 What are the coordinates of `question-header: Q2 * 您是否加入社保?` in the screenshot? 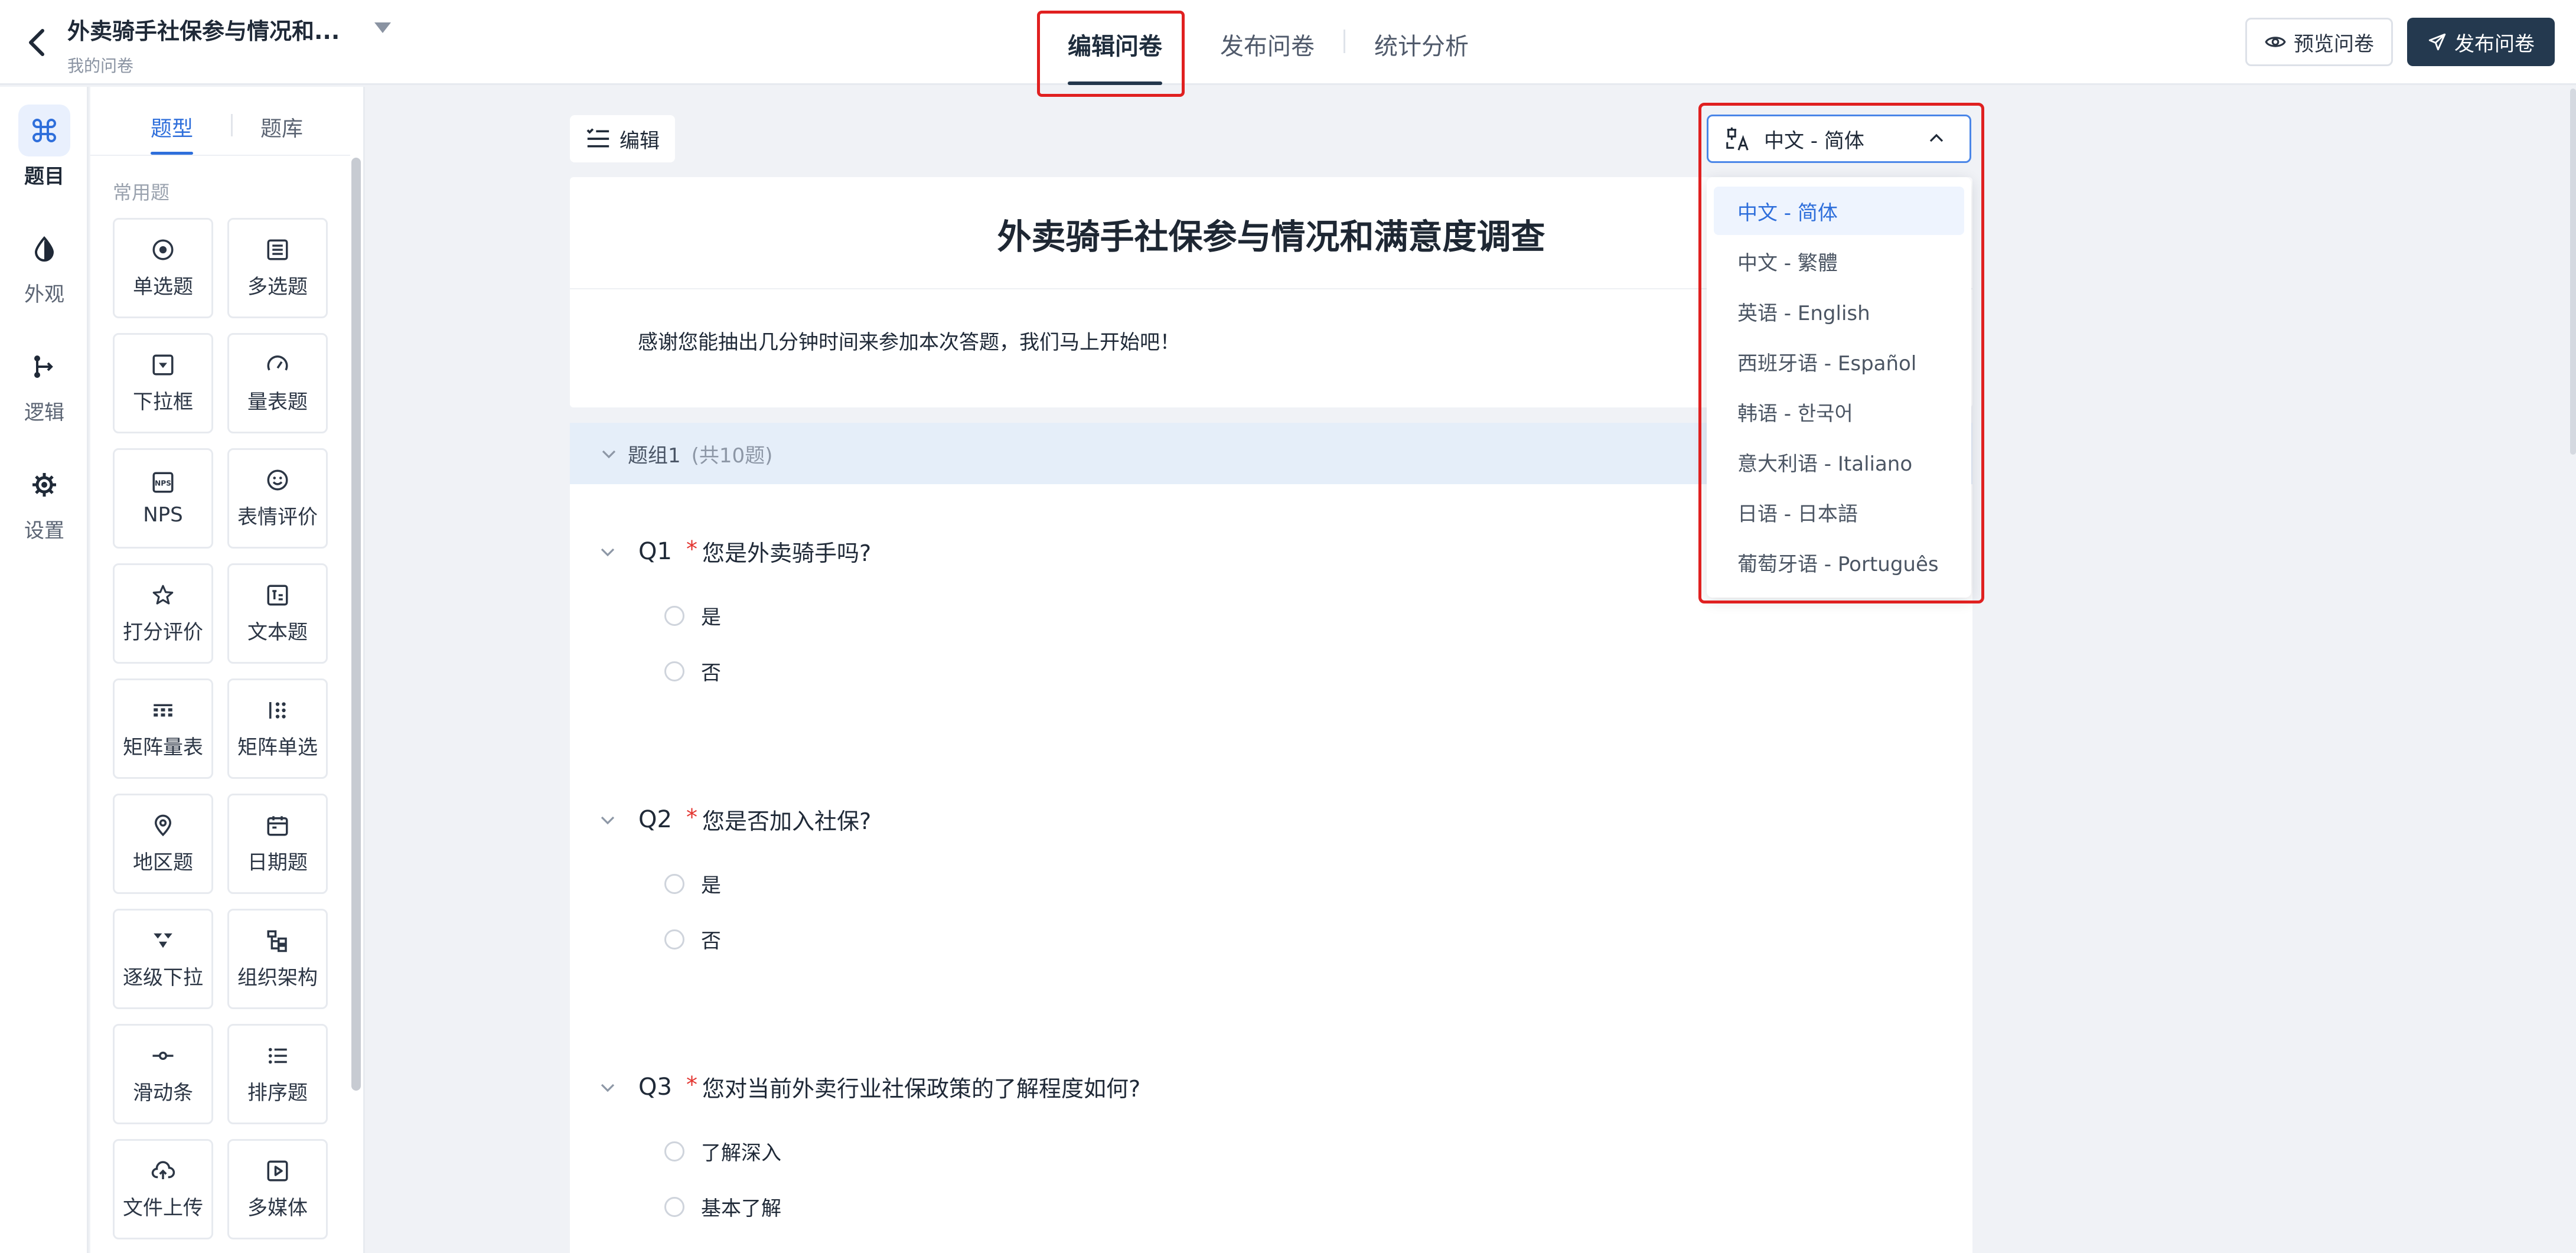 It's located at (735, 819).